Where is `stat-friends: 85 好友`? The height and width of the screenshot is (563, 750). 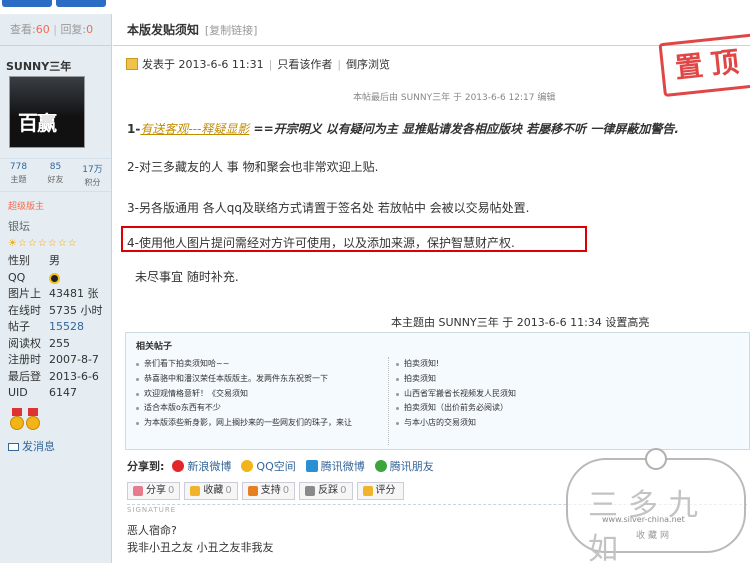 stat-friends: 85 好友 is located at coordinates (55, 175).